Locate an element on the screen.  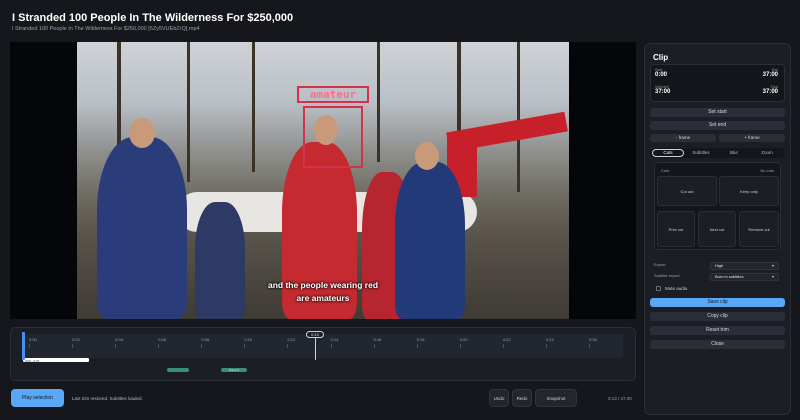
caption-line-1: and the people wearing red is located at coordinates (323, 285).